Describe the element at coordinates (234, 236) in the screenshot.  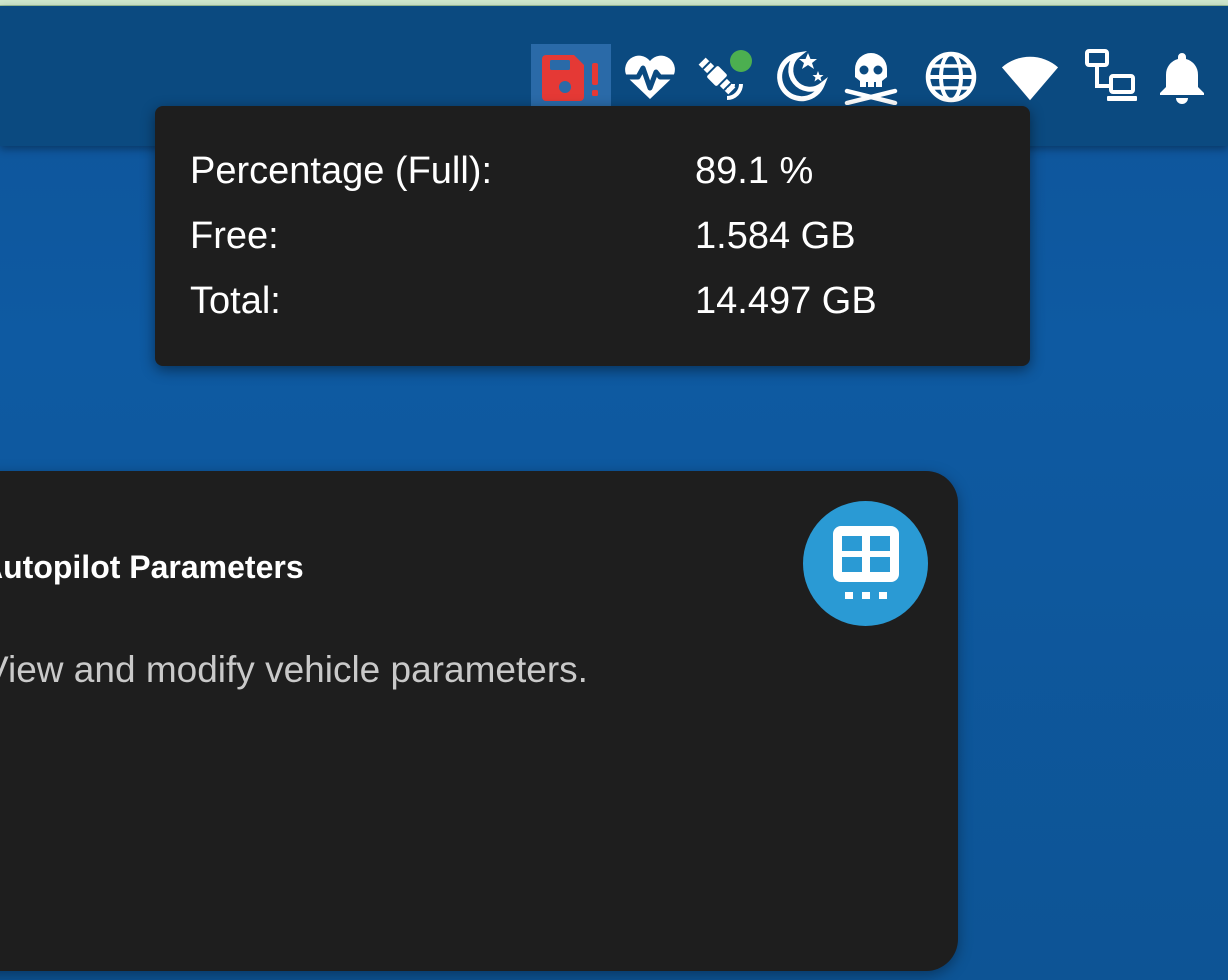
I see `free-label: Free:` at that location.